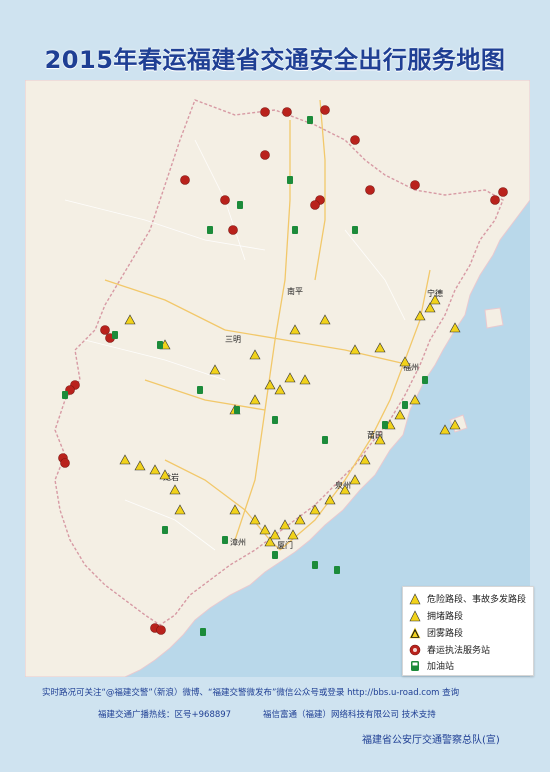 Image resolution: width=550 pixels, height=772 pixels. I want to click on city-label: 三明, so click(233, 339).